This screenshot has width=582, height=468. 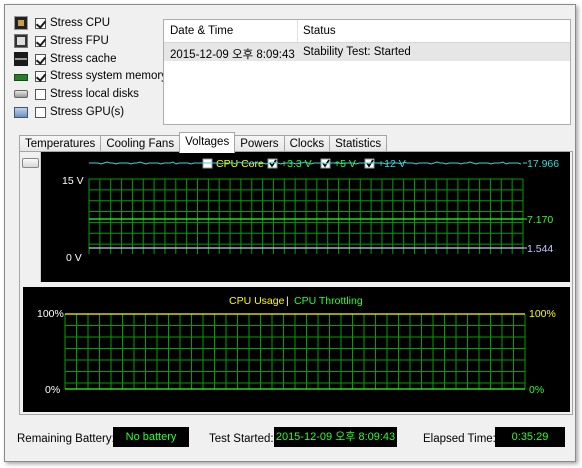 I want to click on elapsed-time-label: Elapsed Time:, so click(x=459, y=439).